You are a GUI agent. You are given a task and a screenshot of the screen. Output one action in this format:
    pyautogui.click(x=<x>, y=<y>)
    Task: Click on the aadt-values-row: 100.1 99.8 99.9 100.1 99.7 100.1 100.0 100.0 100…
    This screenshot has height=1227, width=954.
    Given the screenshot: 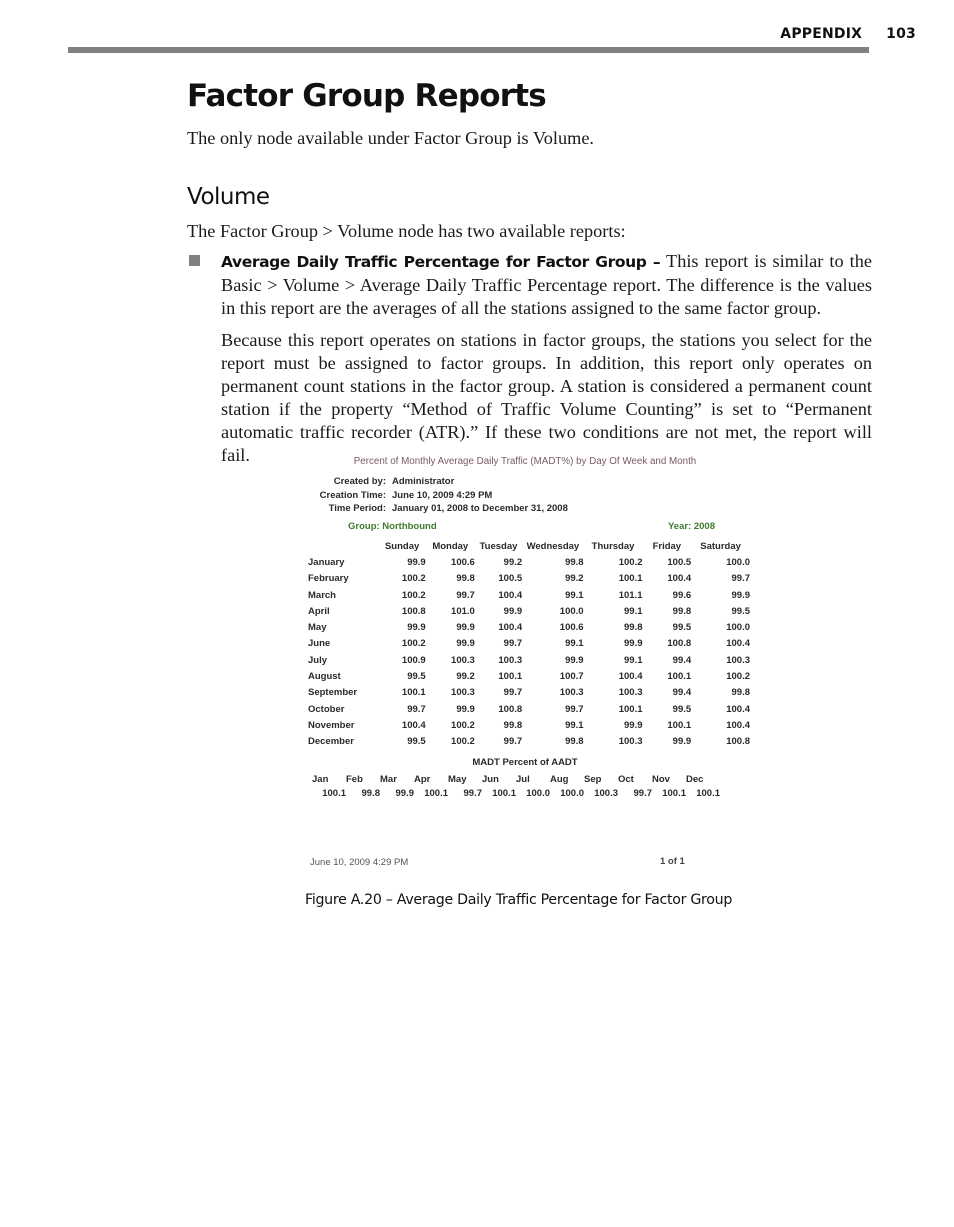 What is the action you would take?
    pyautogui.click(x=516, y=793)
    